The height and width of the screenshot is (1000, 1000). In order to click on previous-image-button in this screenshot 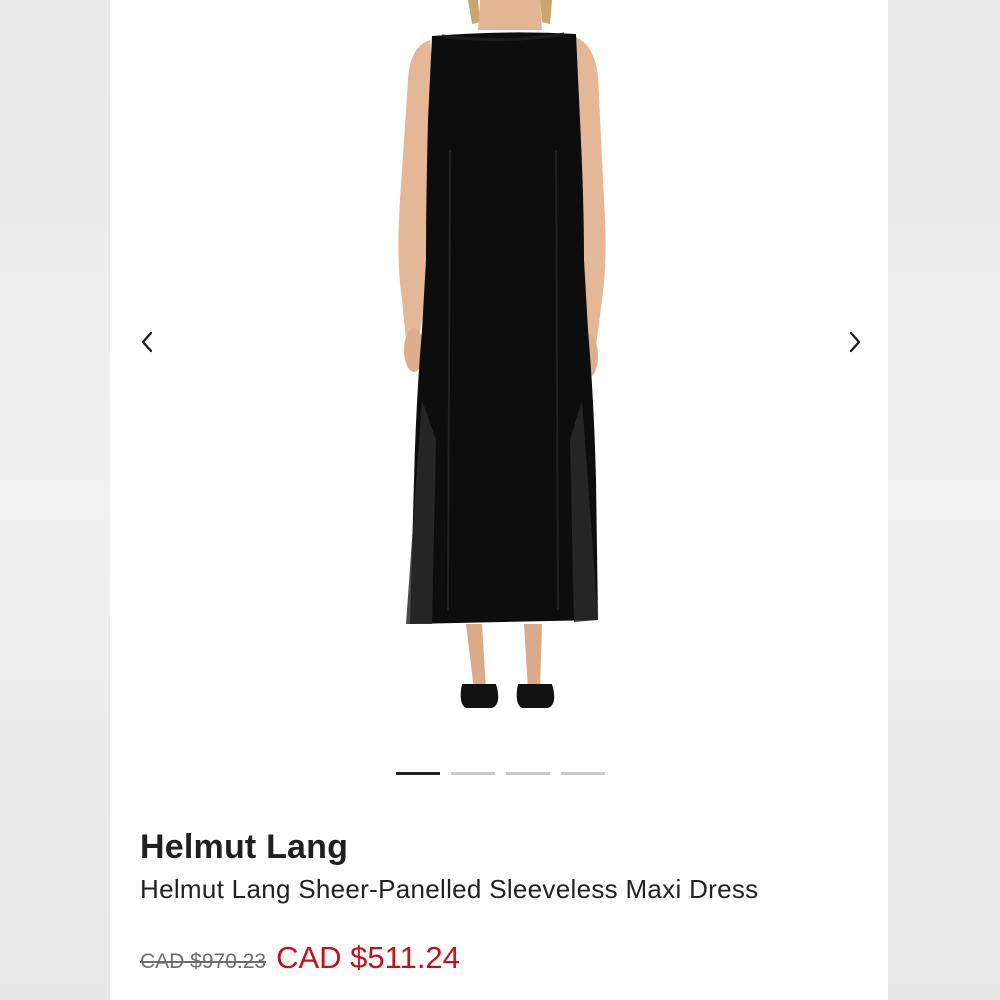, I will do `click(147, 342)`.